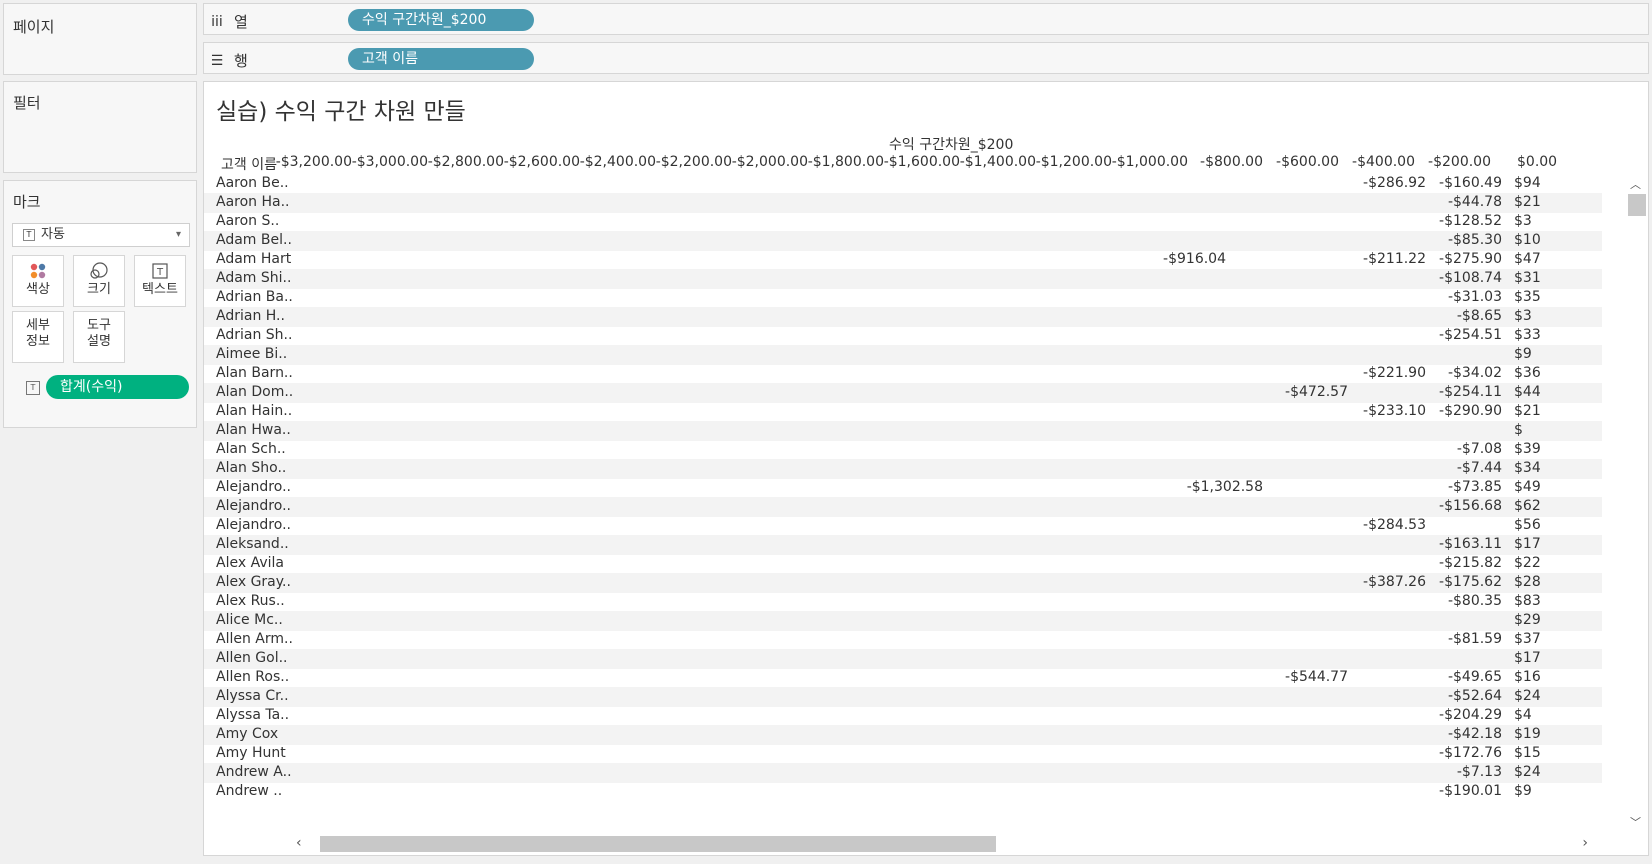 The height and width of the screenshot is (864, 1652). I want to click on customer-name: Aaron S.., so click(247, 221).